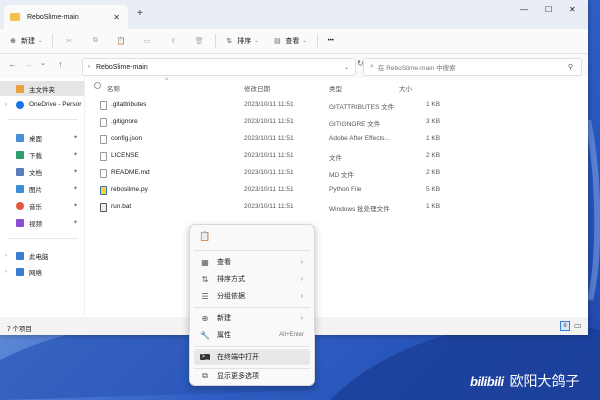 The width and height of the screenshot is (600, 400). Describe the element at coordinates (55, 104) in the screenshot. I see `sidebar-item-label: OneDrive - Persor` at that location.